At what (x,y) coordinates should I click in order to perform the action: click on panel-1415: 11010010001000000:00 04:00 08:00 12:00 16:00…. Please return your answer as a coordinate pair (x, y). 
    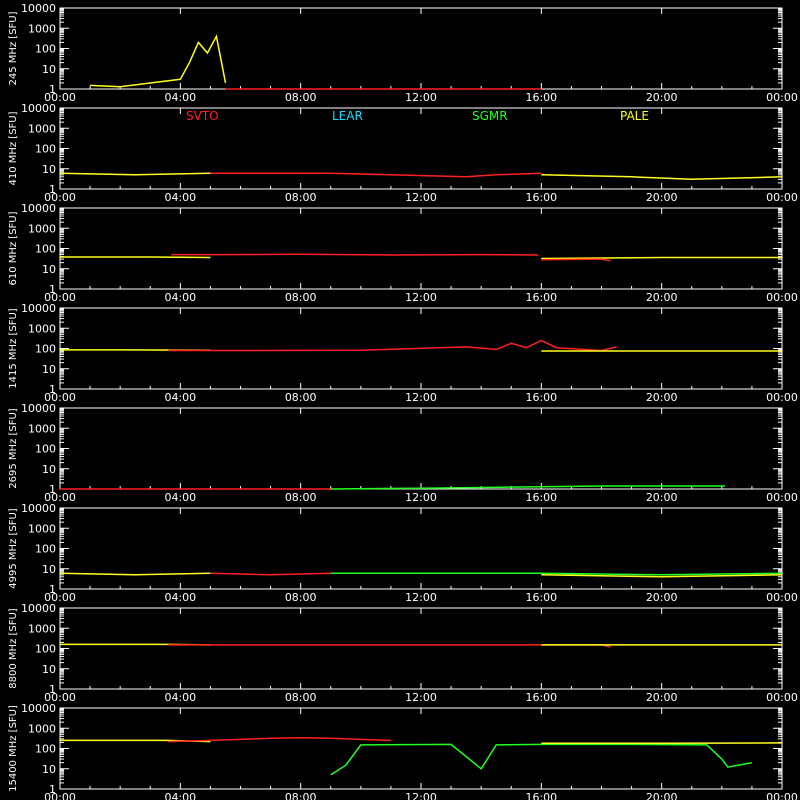
    Looking at the image, I should click on (403, 353).